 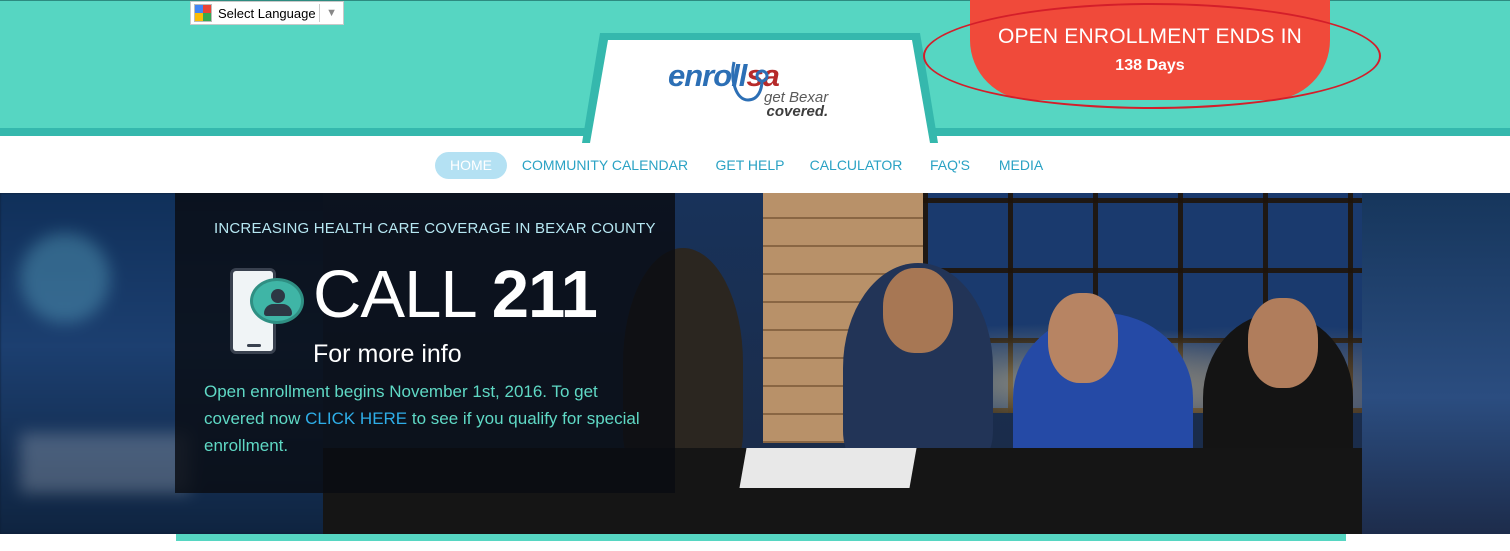 I want to click on logo-word-enro: enro, so click(x=700, y=75).